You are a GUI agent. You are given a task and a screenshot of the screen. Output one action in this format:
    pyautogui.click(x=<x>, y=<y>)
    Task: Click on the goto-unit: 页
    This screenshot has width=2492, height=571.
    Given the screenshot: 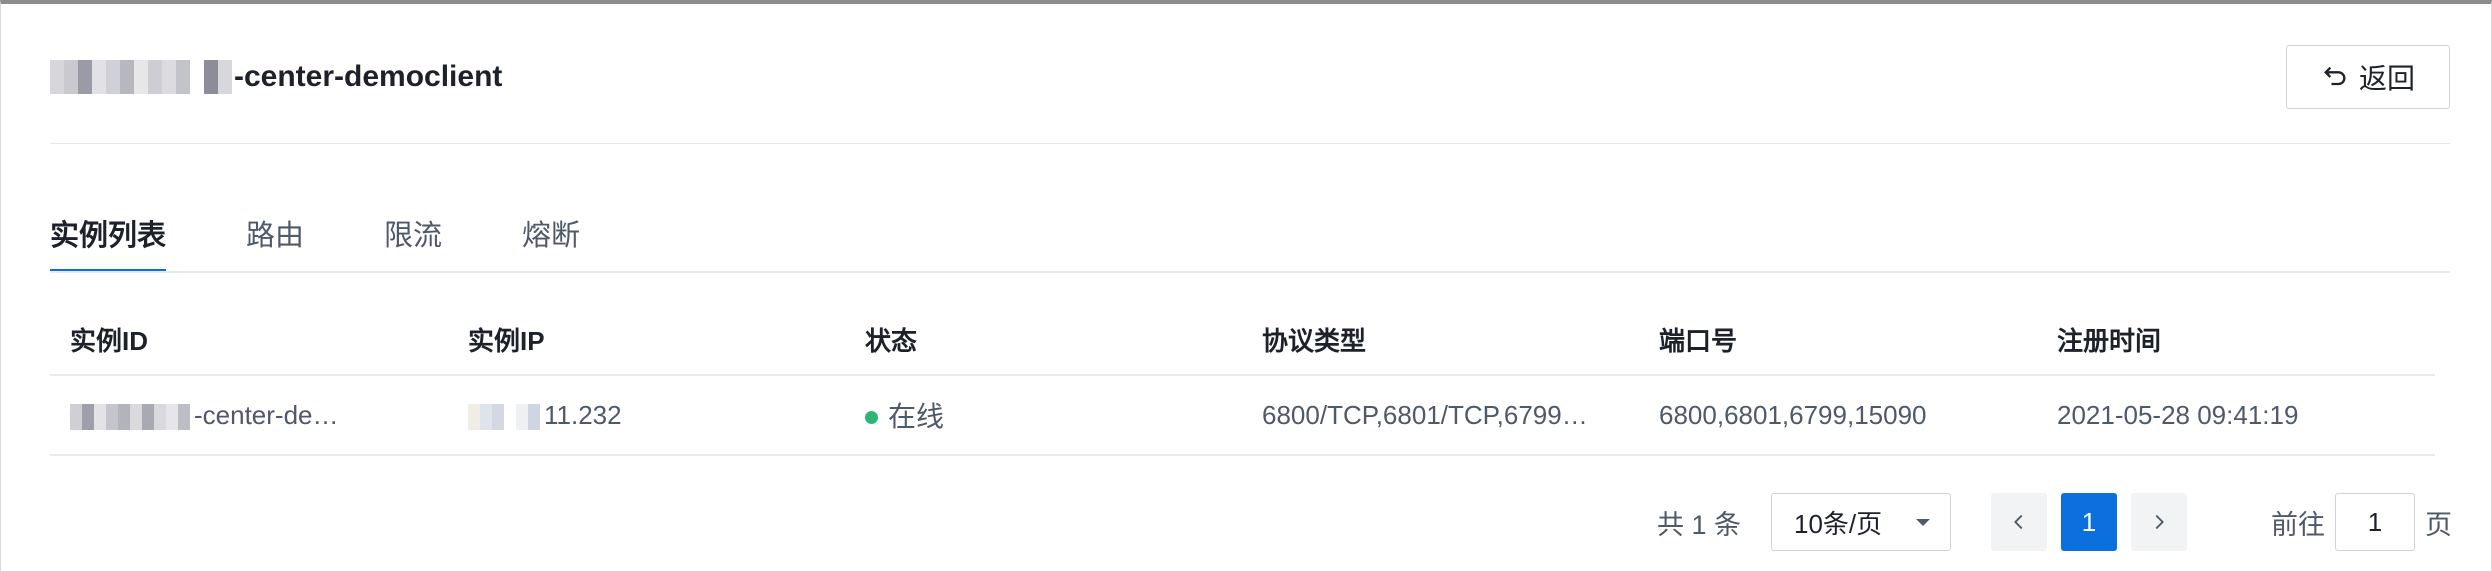 What is the action you would take?
    pyautogui.click(x=2438, y=524)
    